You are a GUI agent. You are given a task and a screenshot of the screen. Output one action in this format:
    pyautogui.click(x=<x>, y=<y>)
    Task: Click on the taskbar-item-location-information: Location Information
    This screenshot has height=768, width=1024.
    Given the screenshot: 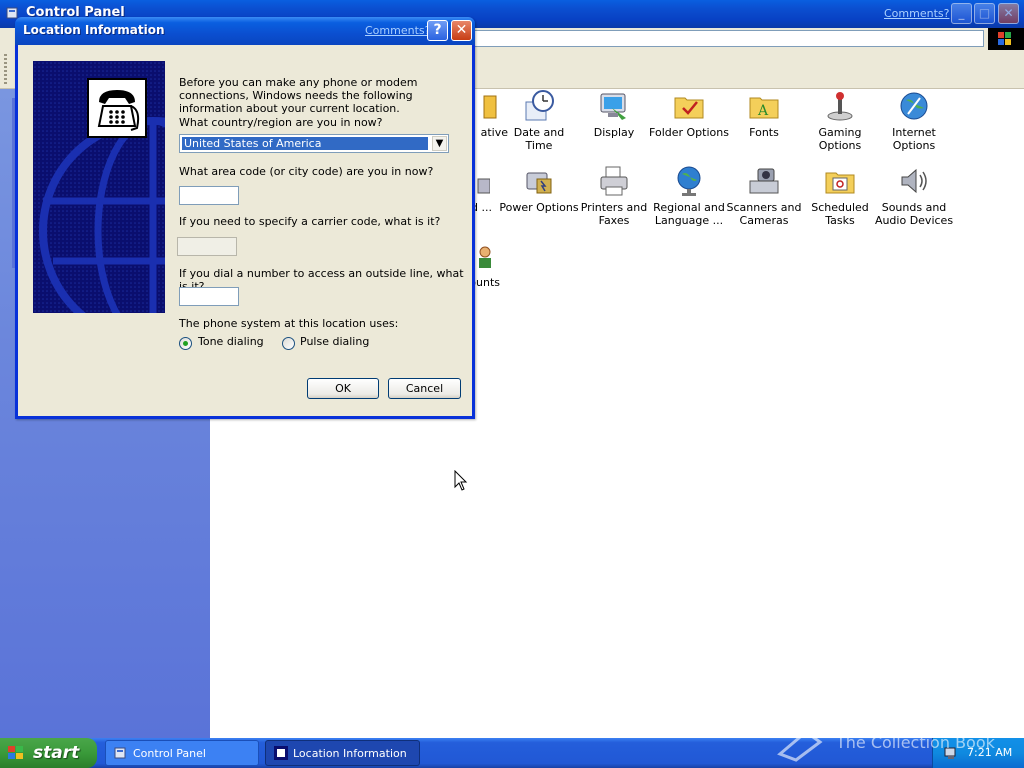 What is the action you would take?
    pyautogui.click(x=342, y=753)
    